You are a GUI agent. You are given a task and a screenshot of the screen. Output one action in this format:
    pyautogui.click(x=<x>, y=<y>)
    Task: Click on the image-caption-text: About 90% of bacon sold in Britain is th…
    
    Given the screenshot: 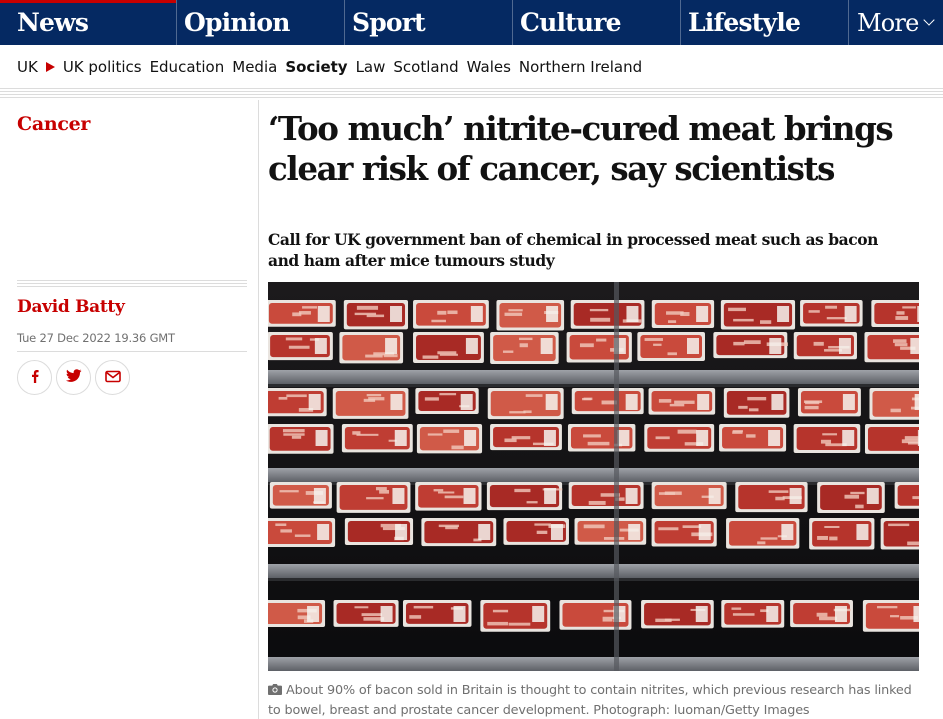 What is the action you would take?
    pyautogui.click(x=590, y=700)
    